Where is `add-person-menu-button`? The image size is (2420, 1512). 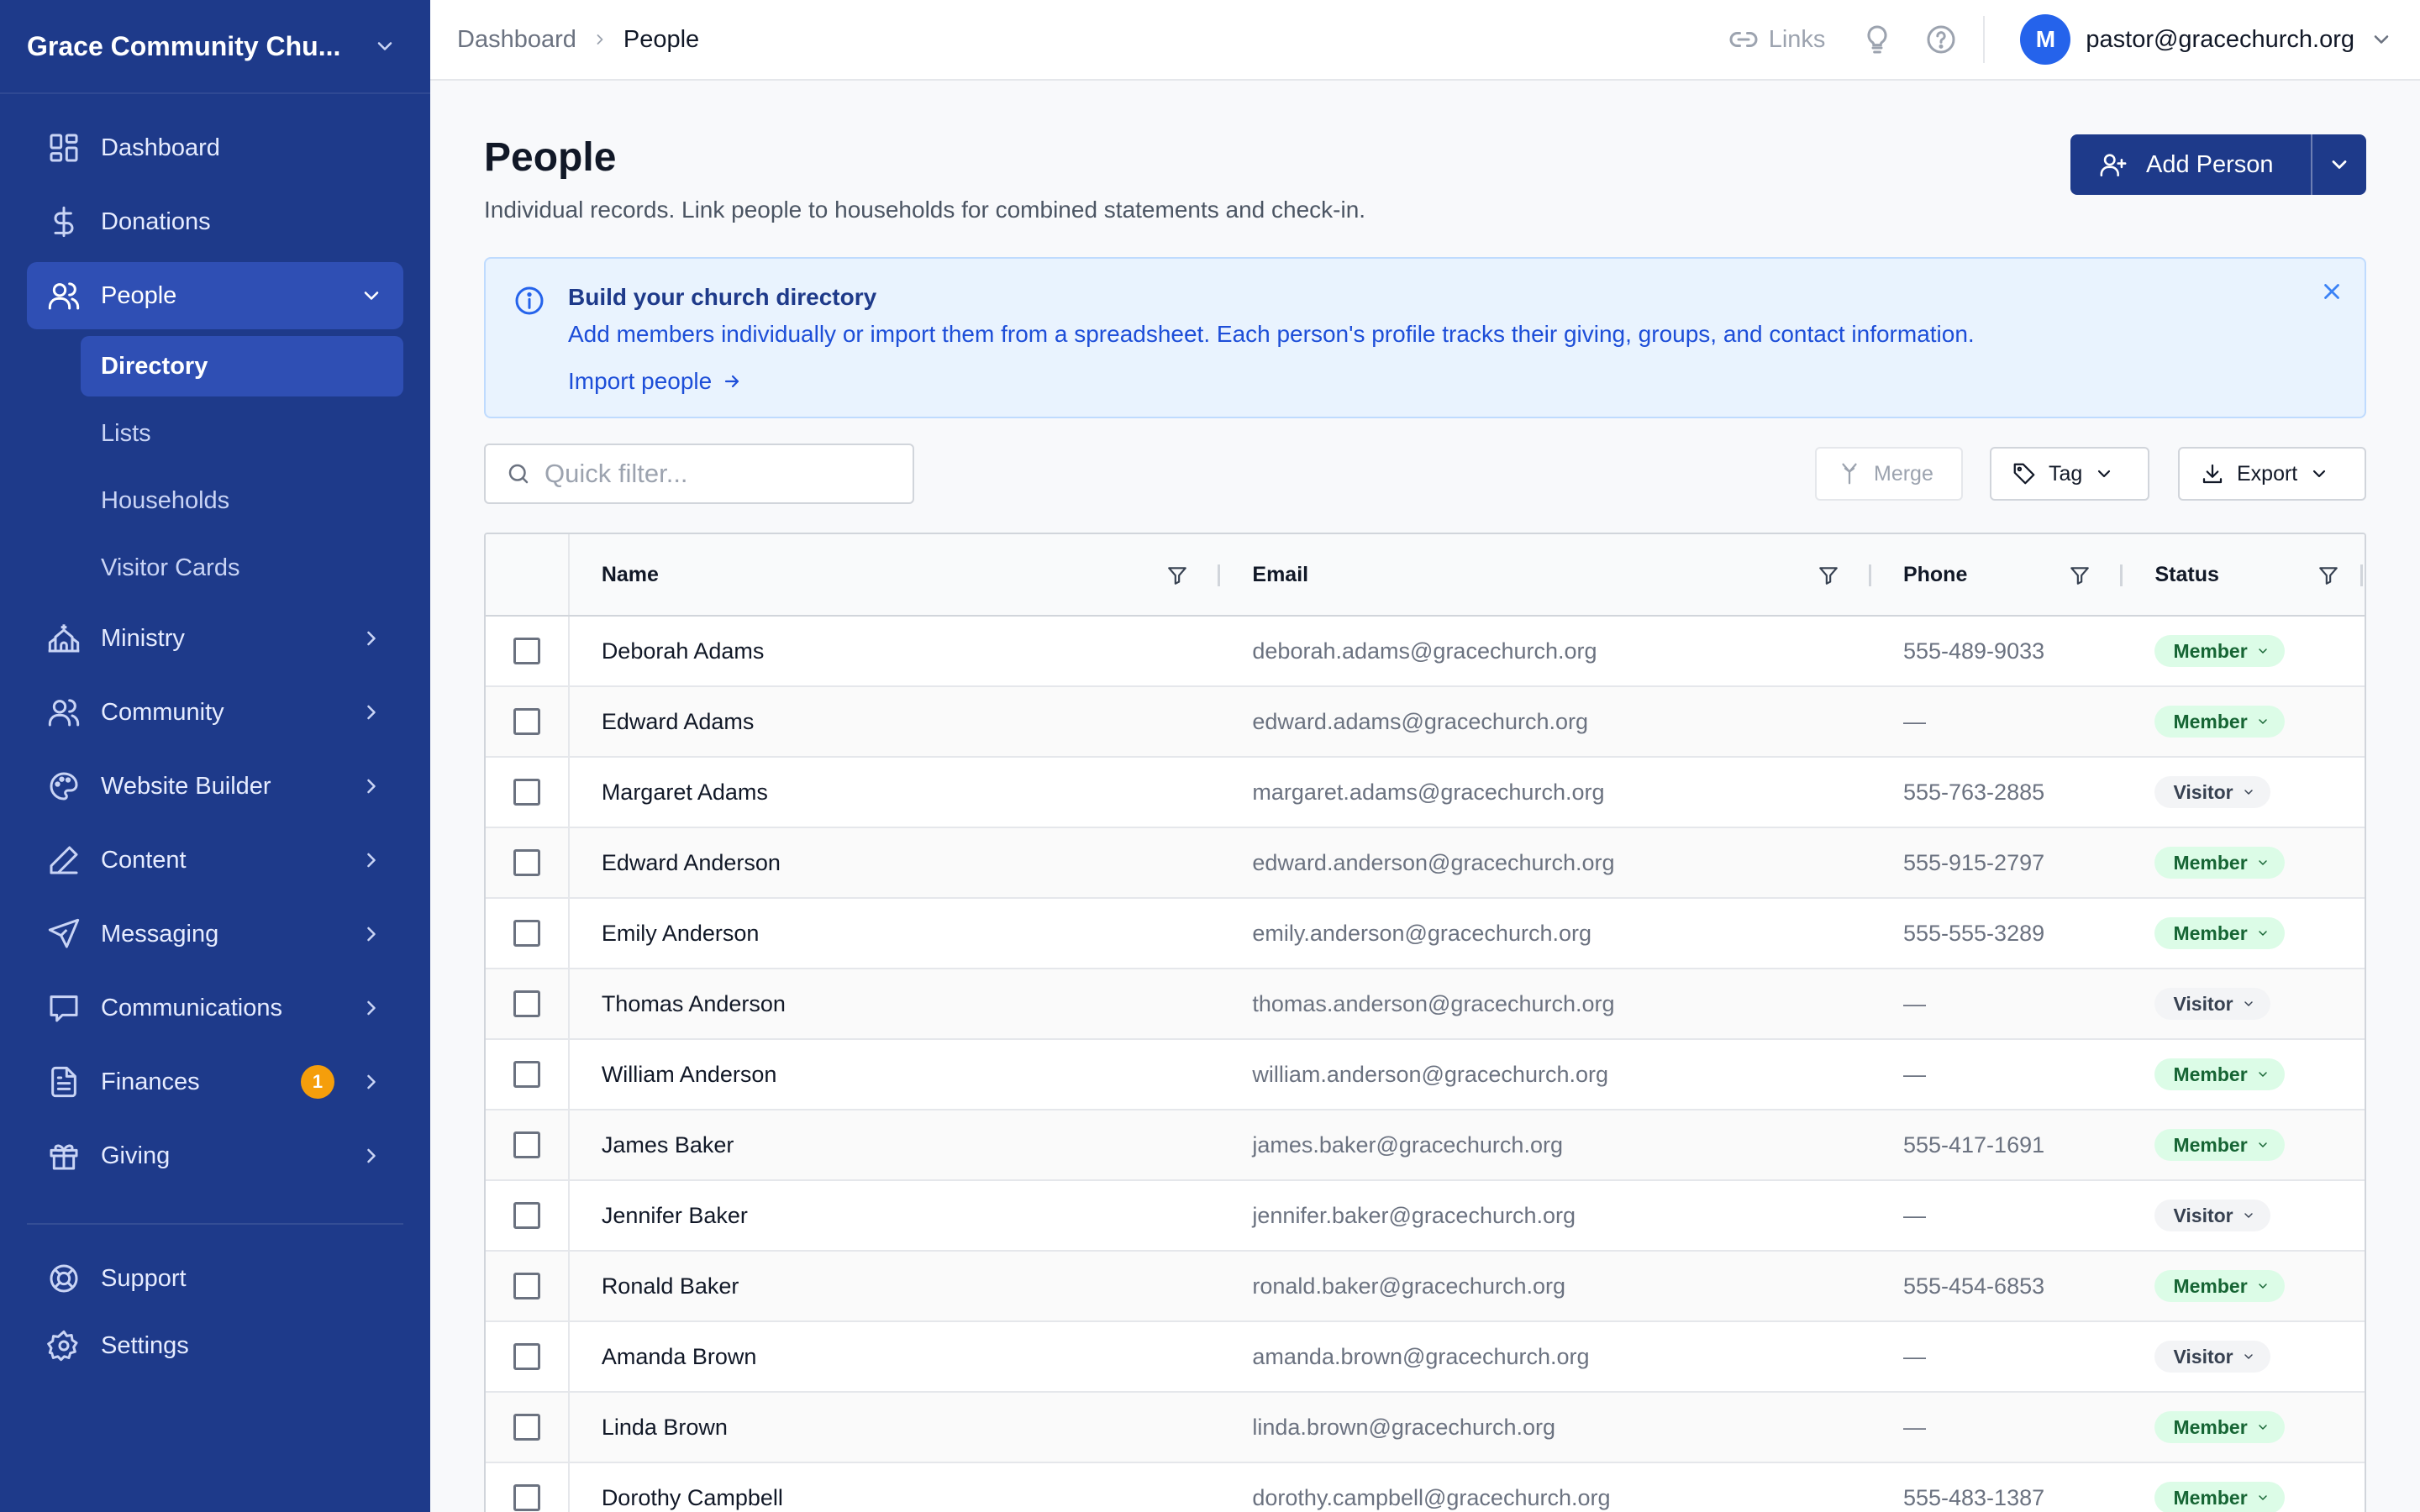 add-person-menu-button is located at coordinates (2338, 164).